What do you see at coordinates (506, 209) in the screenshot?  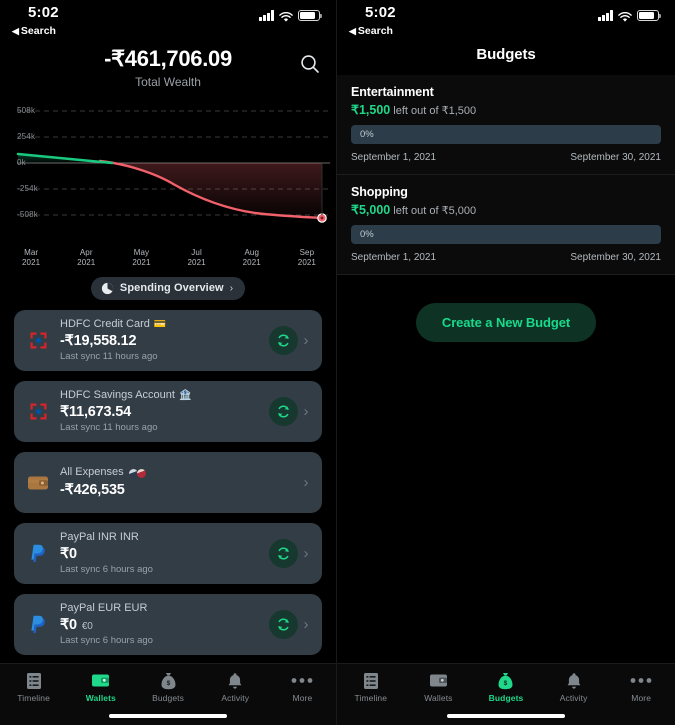 I see `budget-summary: ₹5,000 left out of ₹5,000` at bounding box center [506, 209].